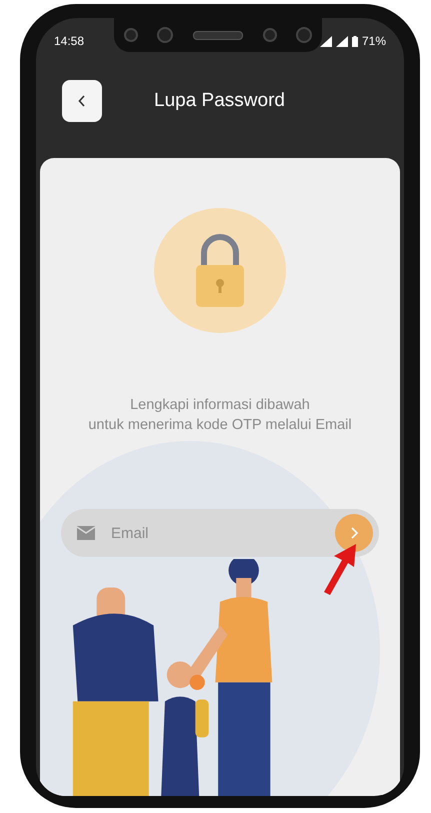 This screenshot has width=431, height=813. I want to click on chevron-right-icon, so click(354, 533).